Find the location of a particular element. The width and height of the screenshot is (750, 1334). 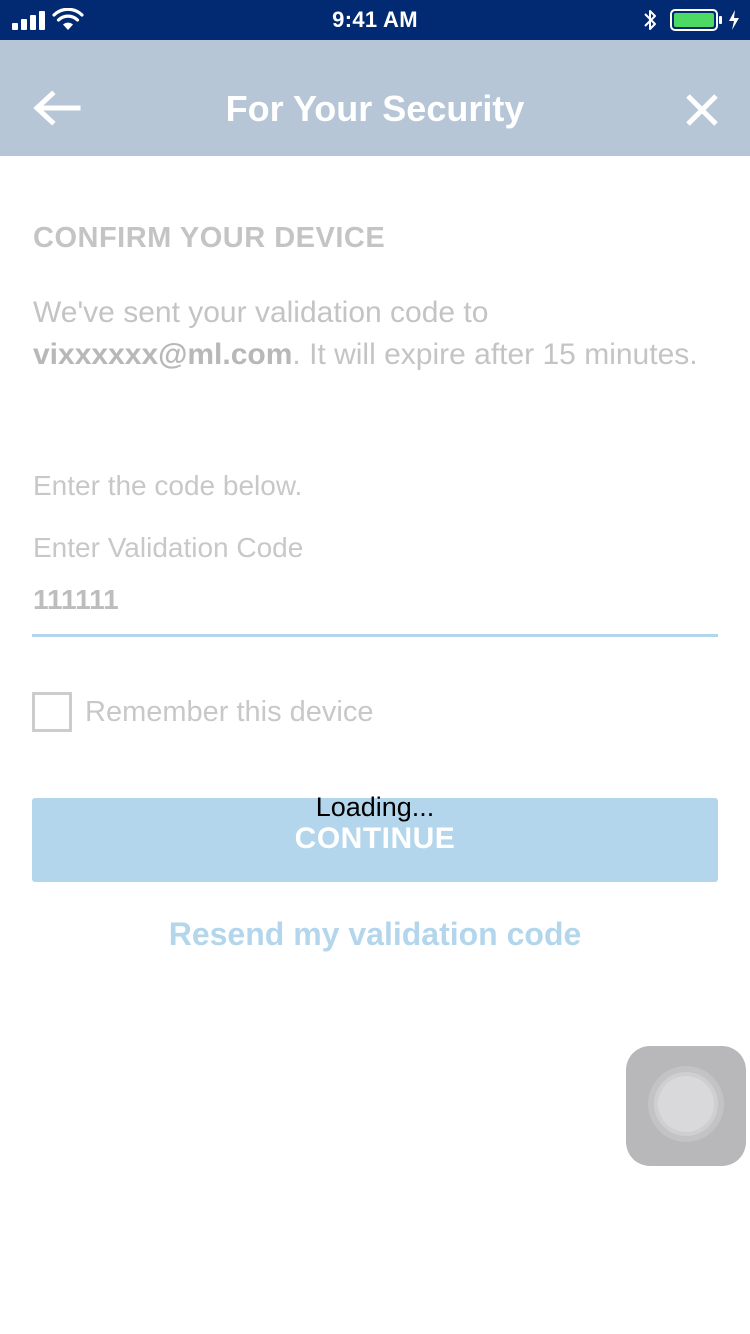

continue-button-label: CONTINUE is located at coordinates (375, 838).